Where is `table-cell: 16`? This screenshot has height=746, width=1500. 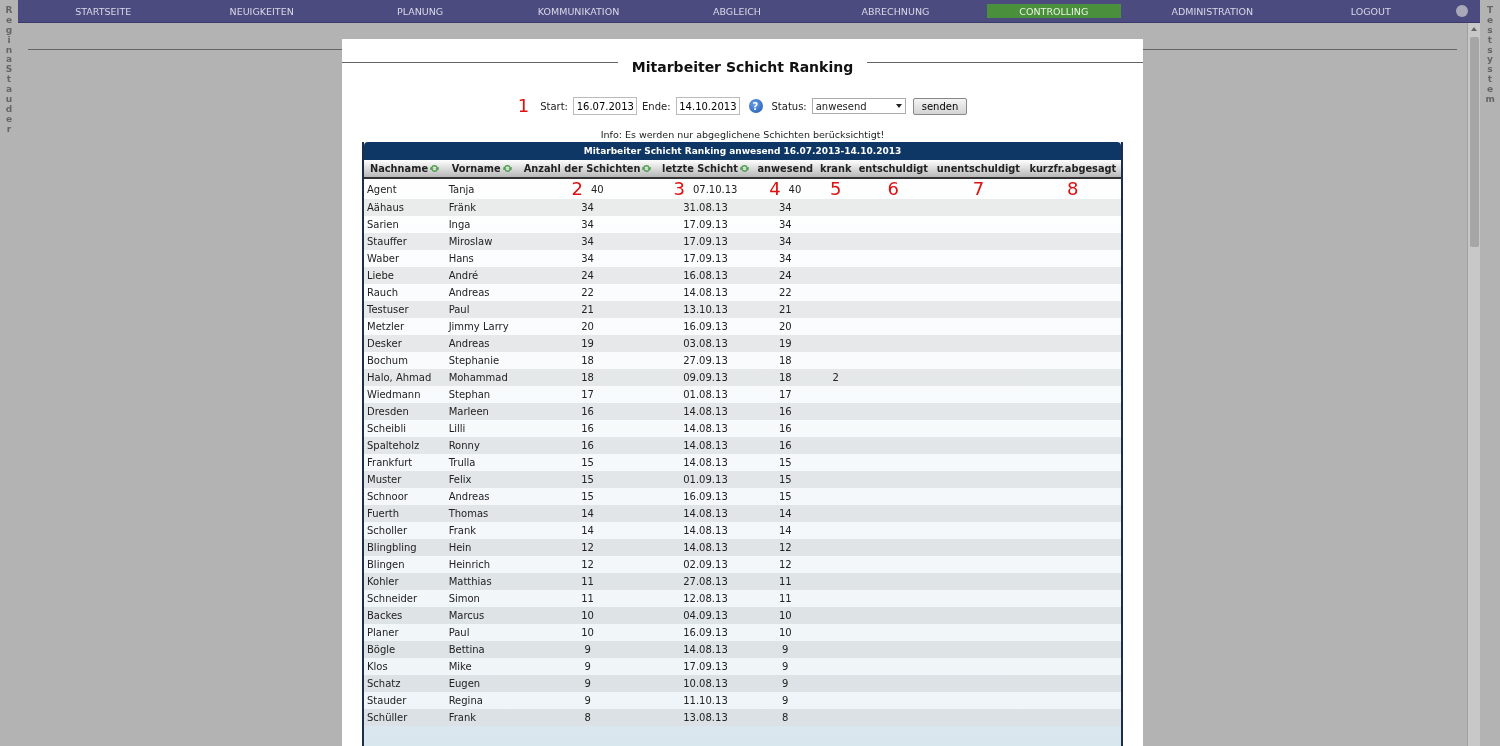 table-cell: 16 is located at coordinates (785, 428).